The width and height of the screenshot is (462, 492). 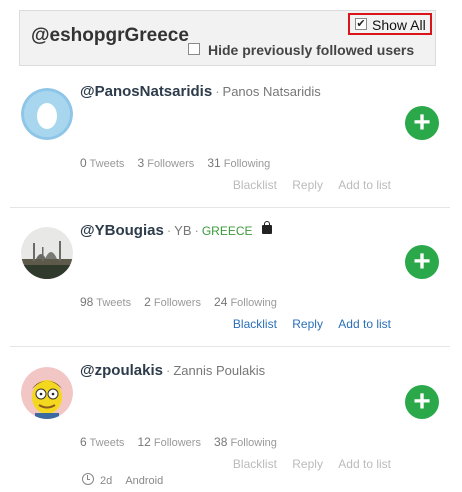 I want to click on user-full-name: YB, so click(x=183, y=230).